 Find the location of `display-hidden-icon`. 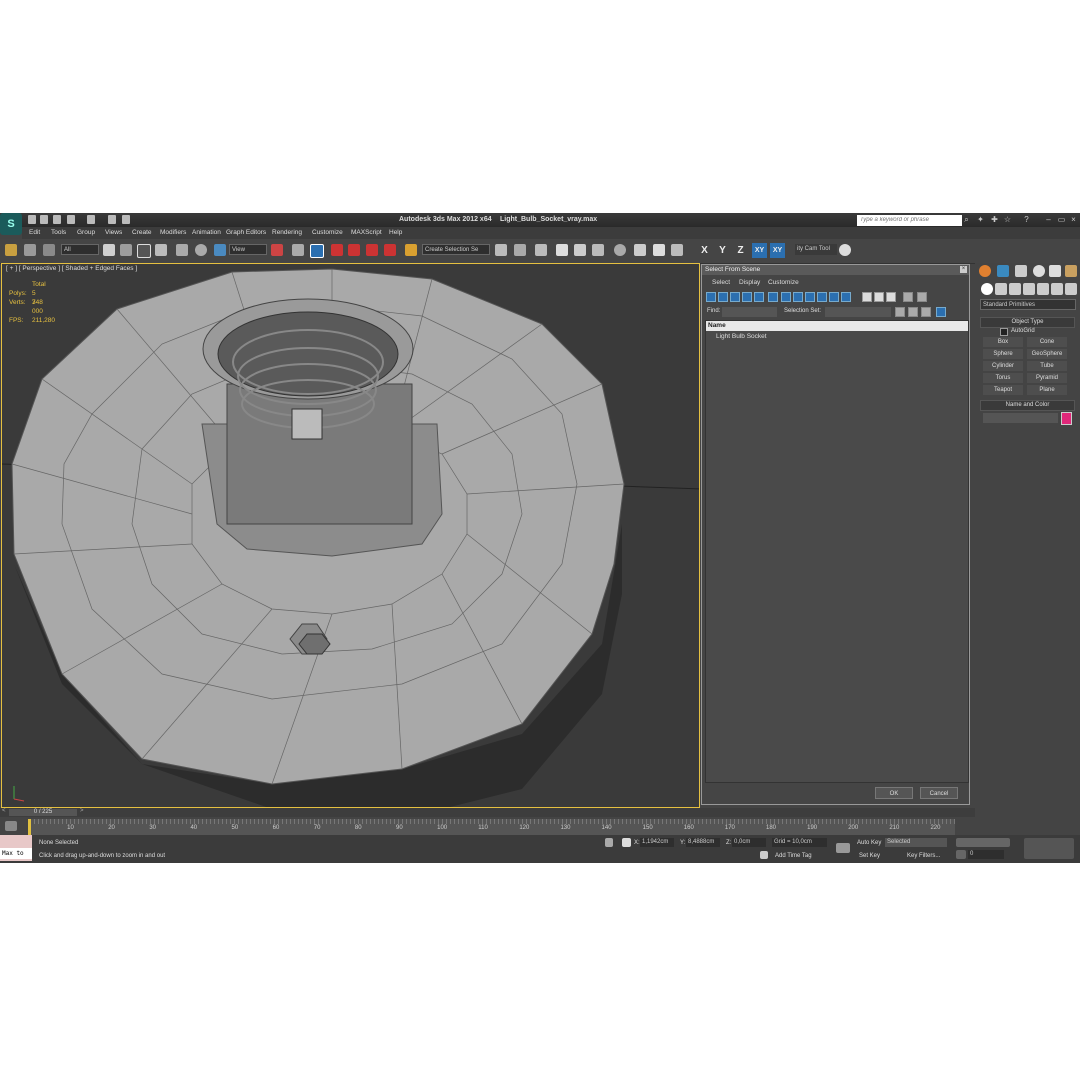

display-hidden-icon is located at coordinates (846, 297).